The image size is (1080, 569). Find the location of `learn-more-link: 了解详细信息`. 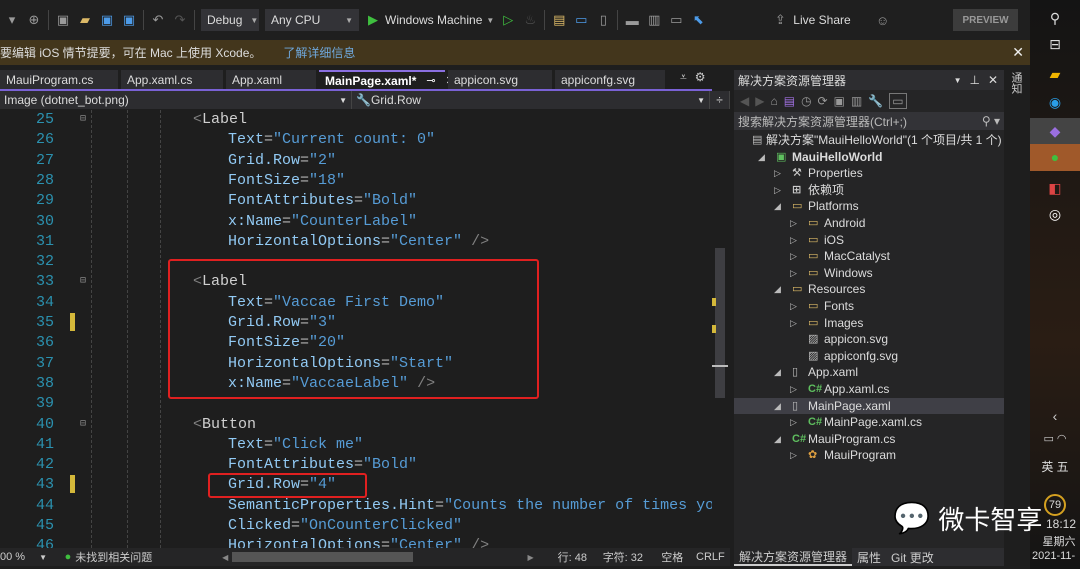

learn-more-link: 了解详细信息 is located at coordinates (319, 52).